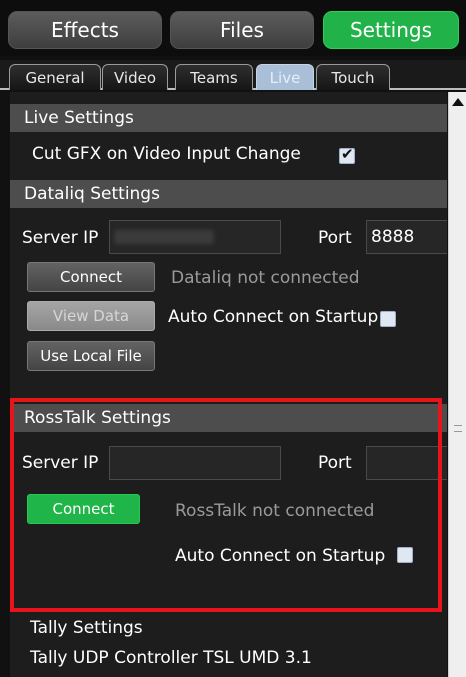 Image resolution: width=466 pixels, height=677 pixels. I want to click on rosstalk-settings-header: RossTalk Settings, so click(228, 418).